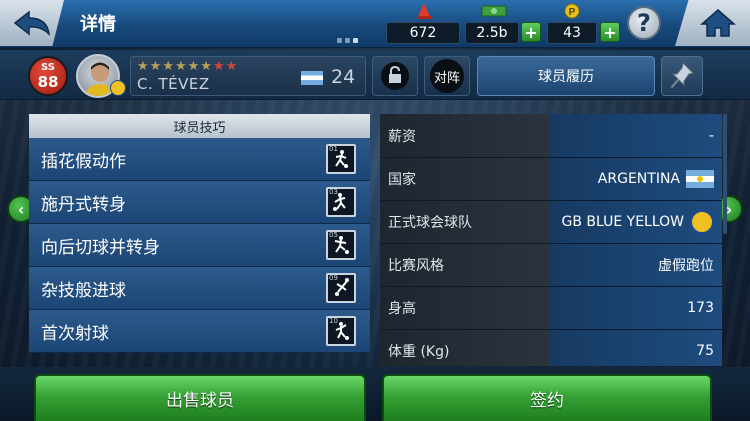 The image size is (750, 421). Describe the element at coordinates (98, 24) in the screenshot. I see `page-title: 详情` at that location.